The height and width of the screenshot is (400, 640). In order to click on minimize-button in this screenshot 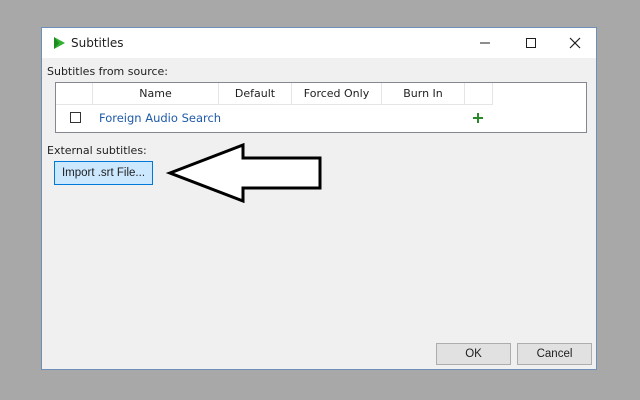, I will do `click(485, 43)`.